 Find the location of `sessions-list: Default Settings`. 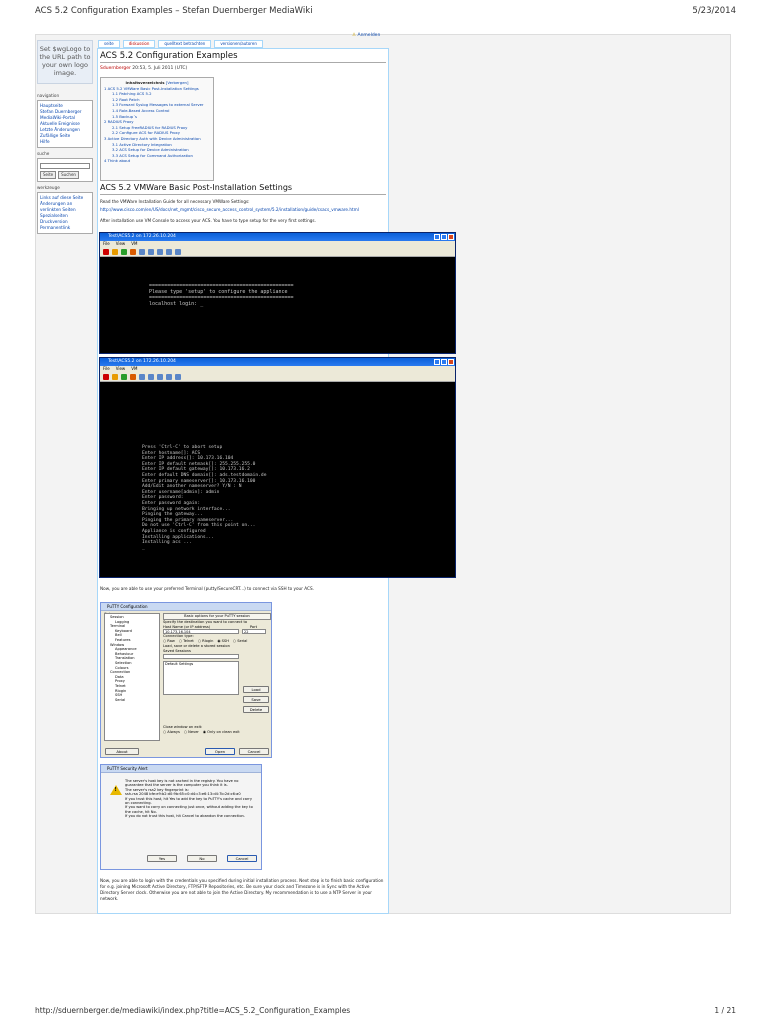

sessions-list: Default Settings is located at coordinates (201, 677).